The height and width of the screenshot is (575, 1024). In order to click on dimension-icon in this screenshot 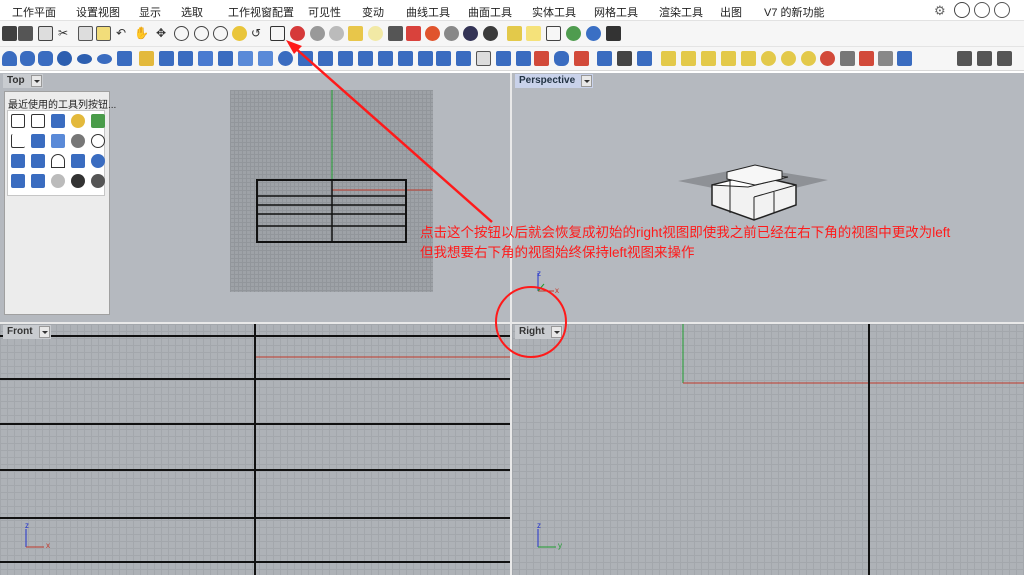, I will do `click(668, 58)`.